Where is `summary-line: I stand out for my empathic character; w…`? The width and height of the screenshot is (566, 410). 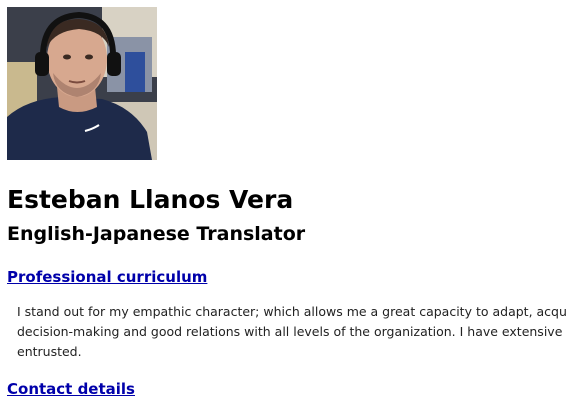 summary-line: I stand out for my empathic character; w… is located at coordinates (291, 311).